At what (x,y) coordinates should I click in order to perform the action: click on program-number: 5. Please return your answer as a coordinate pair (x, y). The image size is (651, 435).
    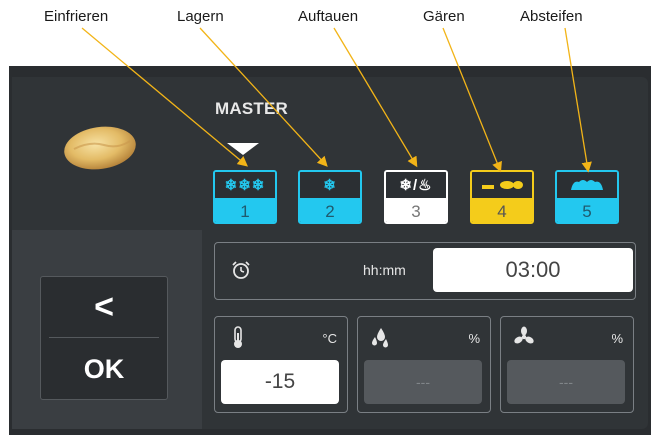
    Looking at the image, I should click on (587, 210).